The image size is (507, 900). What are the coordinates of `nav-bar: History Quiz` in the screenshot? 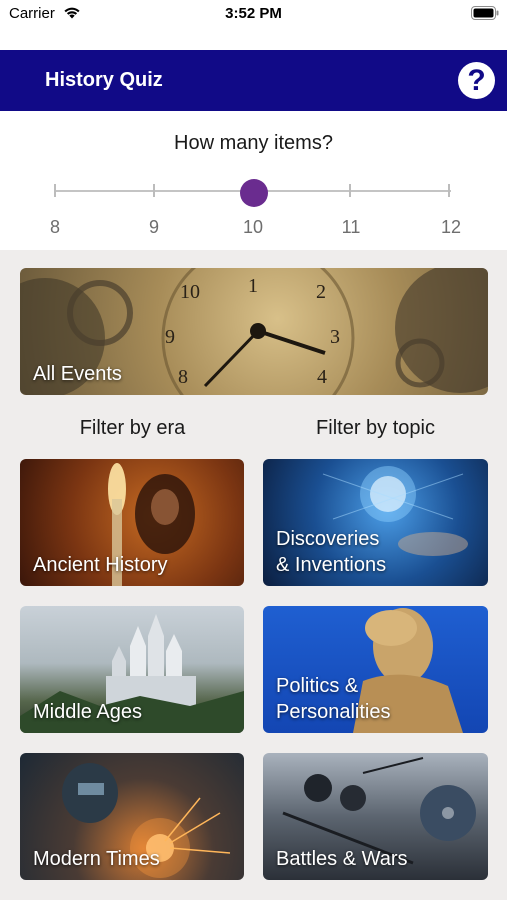 It's located at (253, 80).